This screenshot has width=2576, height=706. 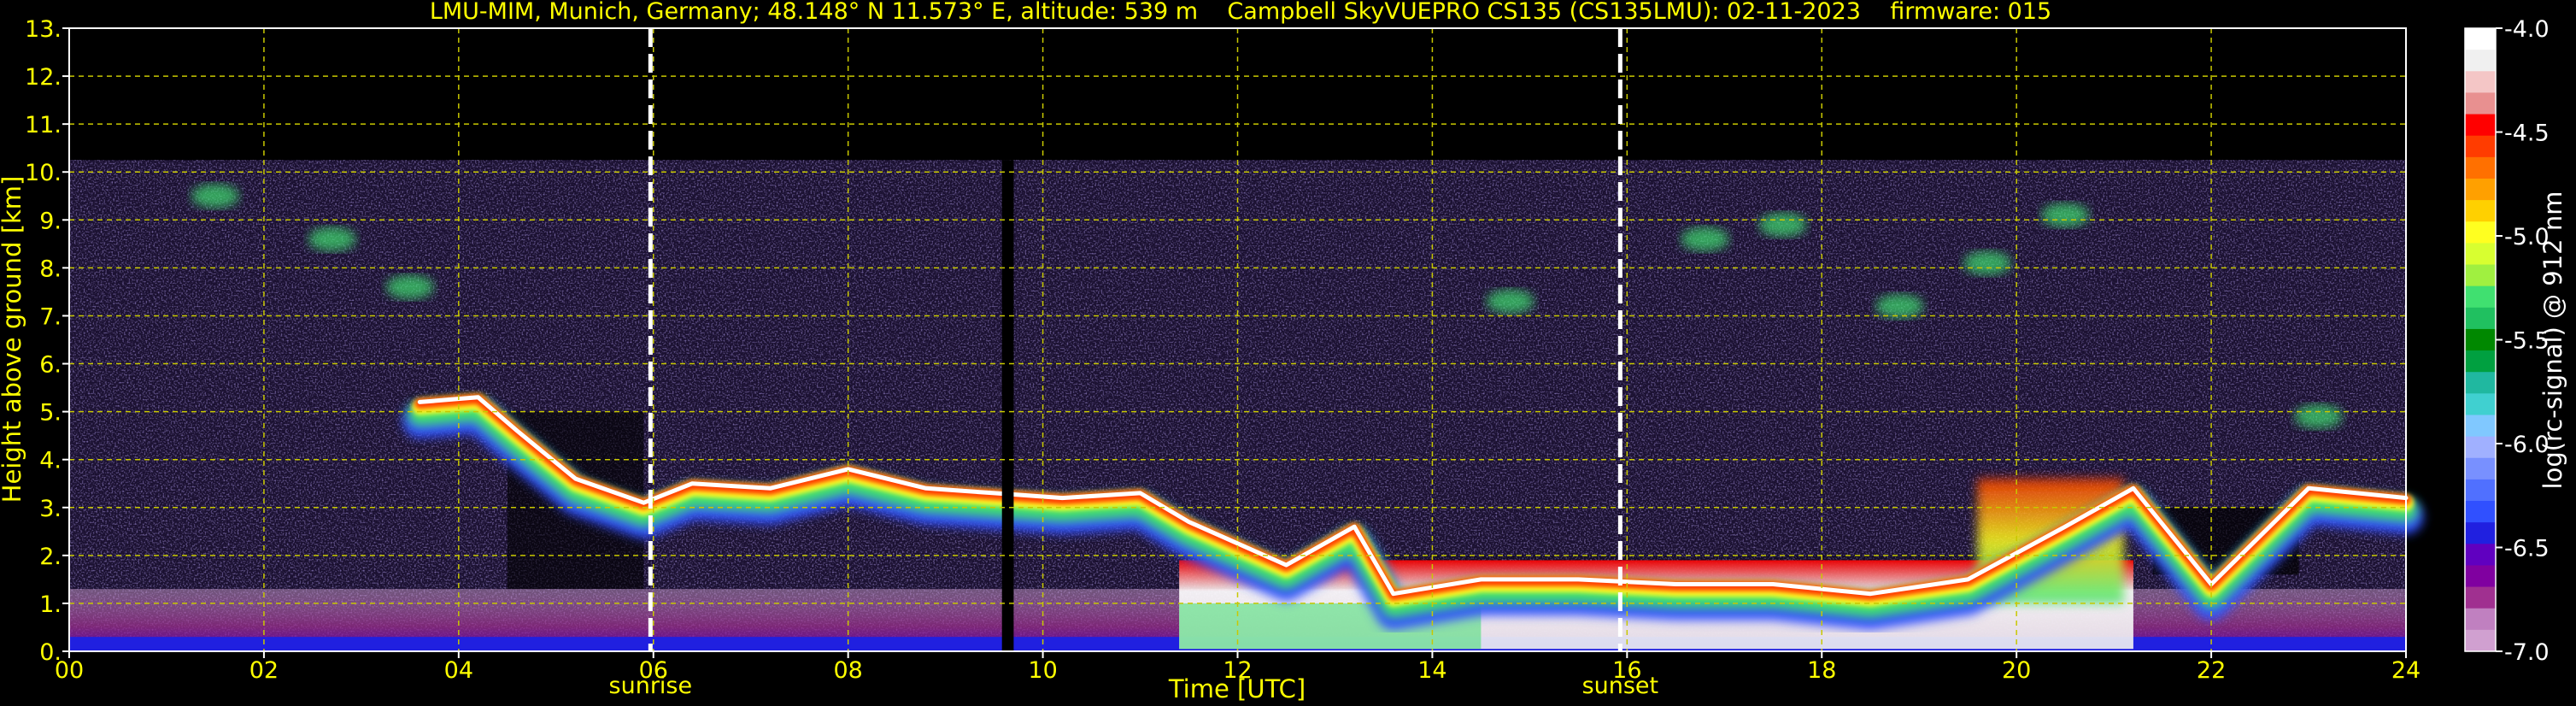 What do you see at coordinates (50, 269) in the screenshot?
I see `y-tick-label: 8.` at bounding box center [50, 269].